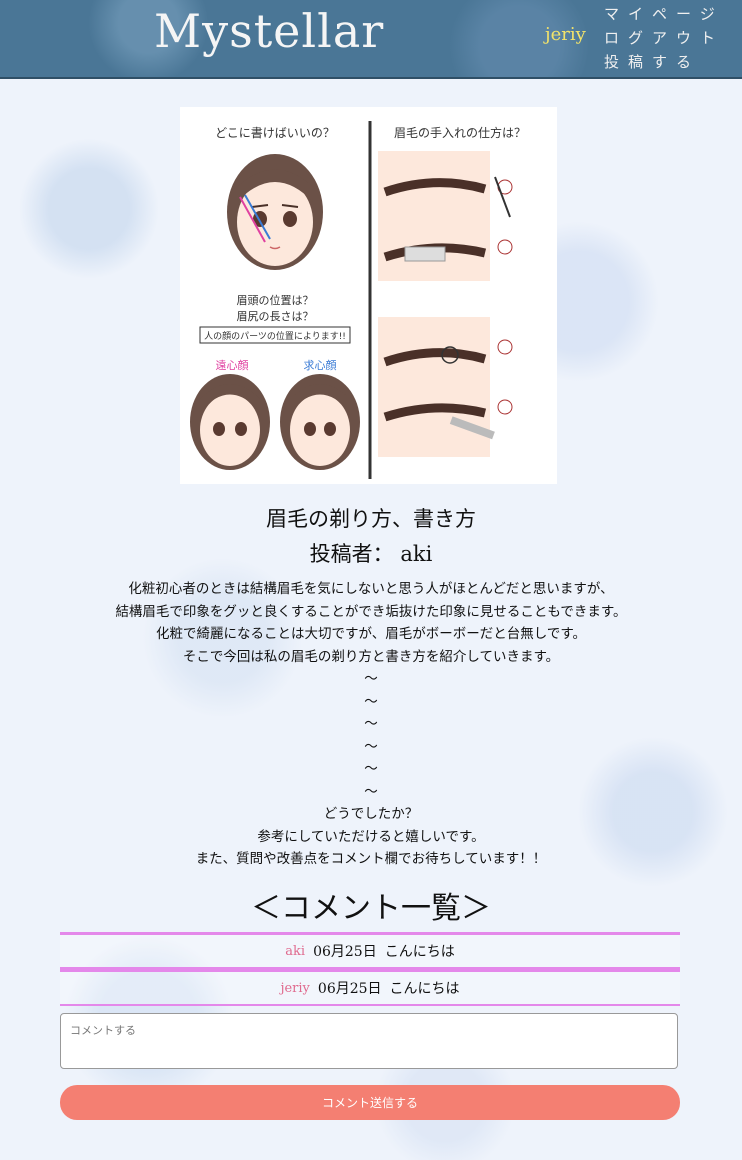 The height and width of the screenshot is (1160, 742). What do you see at coordinates (275, 133) in the screenshot?
I see `image-heading-left: どこに書けばいいの？` at bounding box center [275, 133].